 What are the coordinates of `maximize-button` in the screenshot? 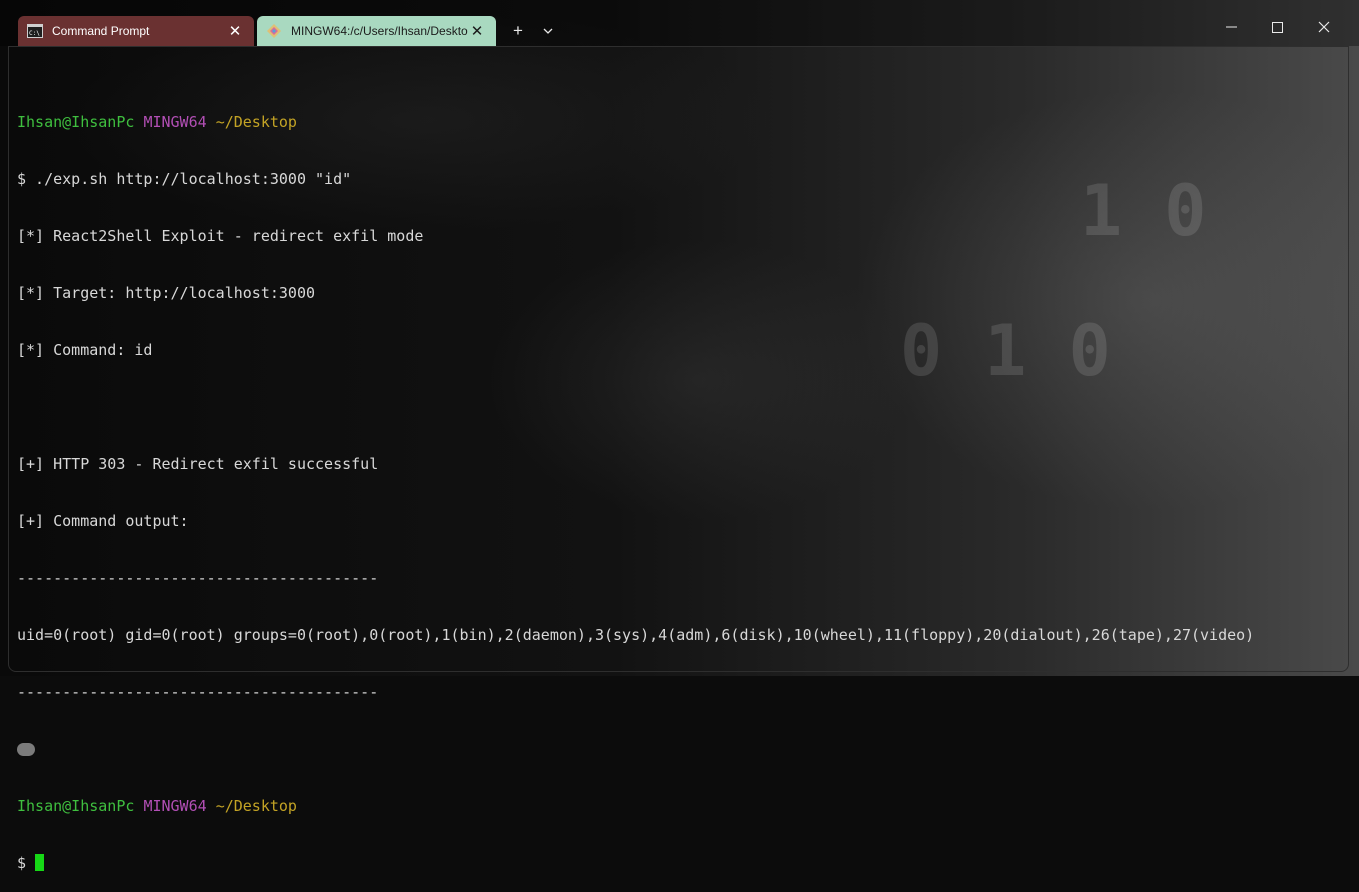 It's located at (1277, 27).